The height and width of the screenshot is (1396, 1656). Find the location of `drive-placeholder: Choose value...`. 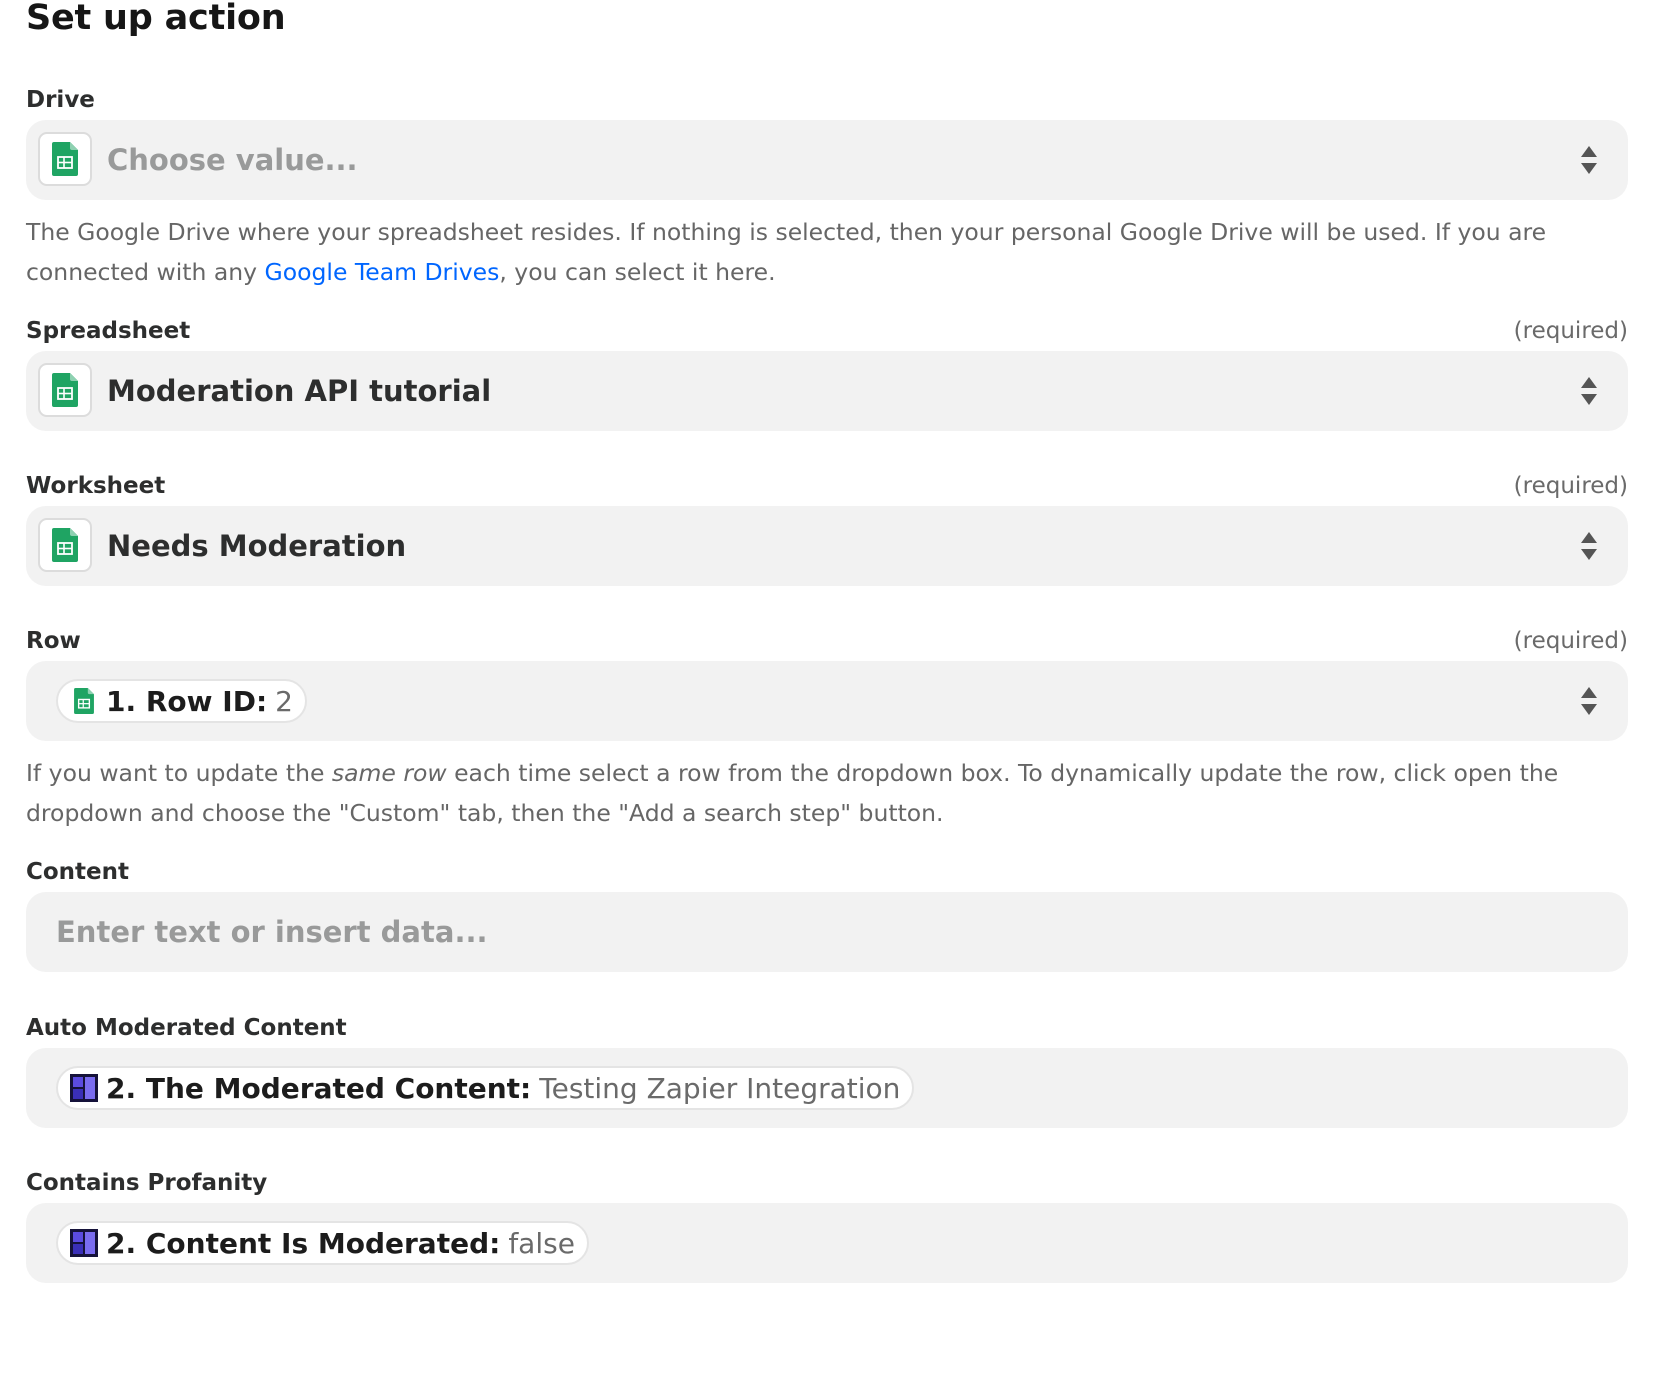

drive-placeholder: Choose value... is located at coordinates (232, 160).